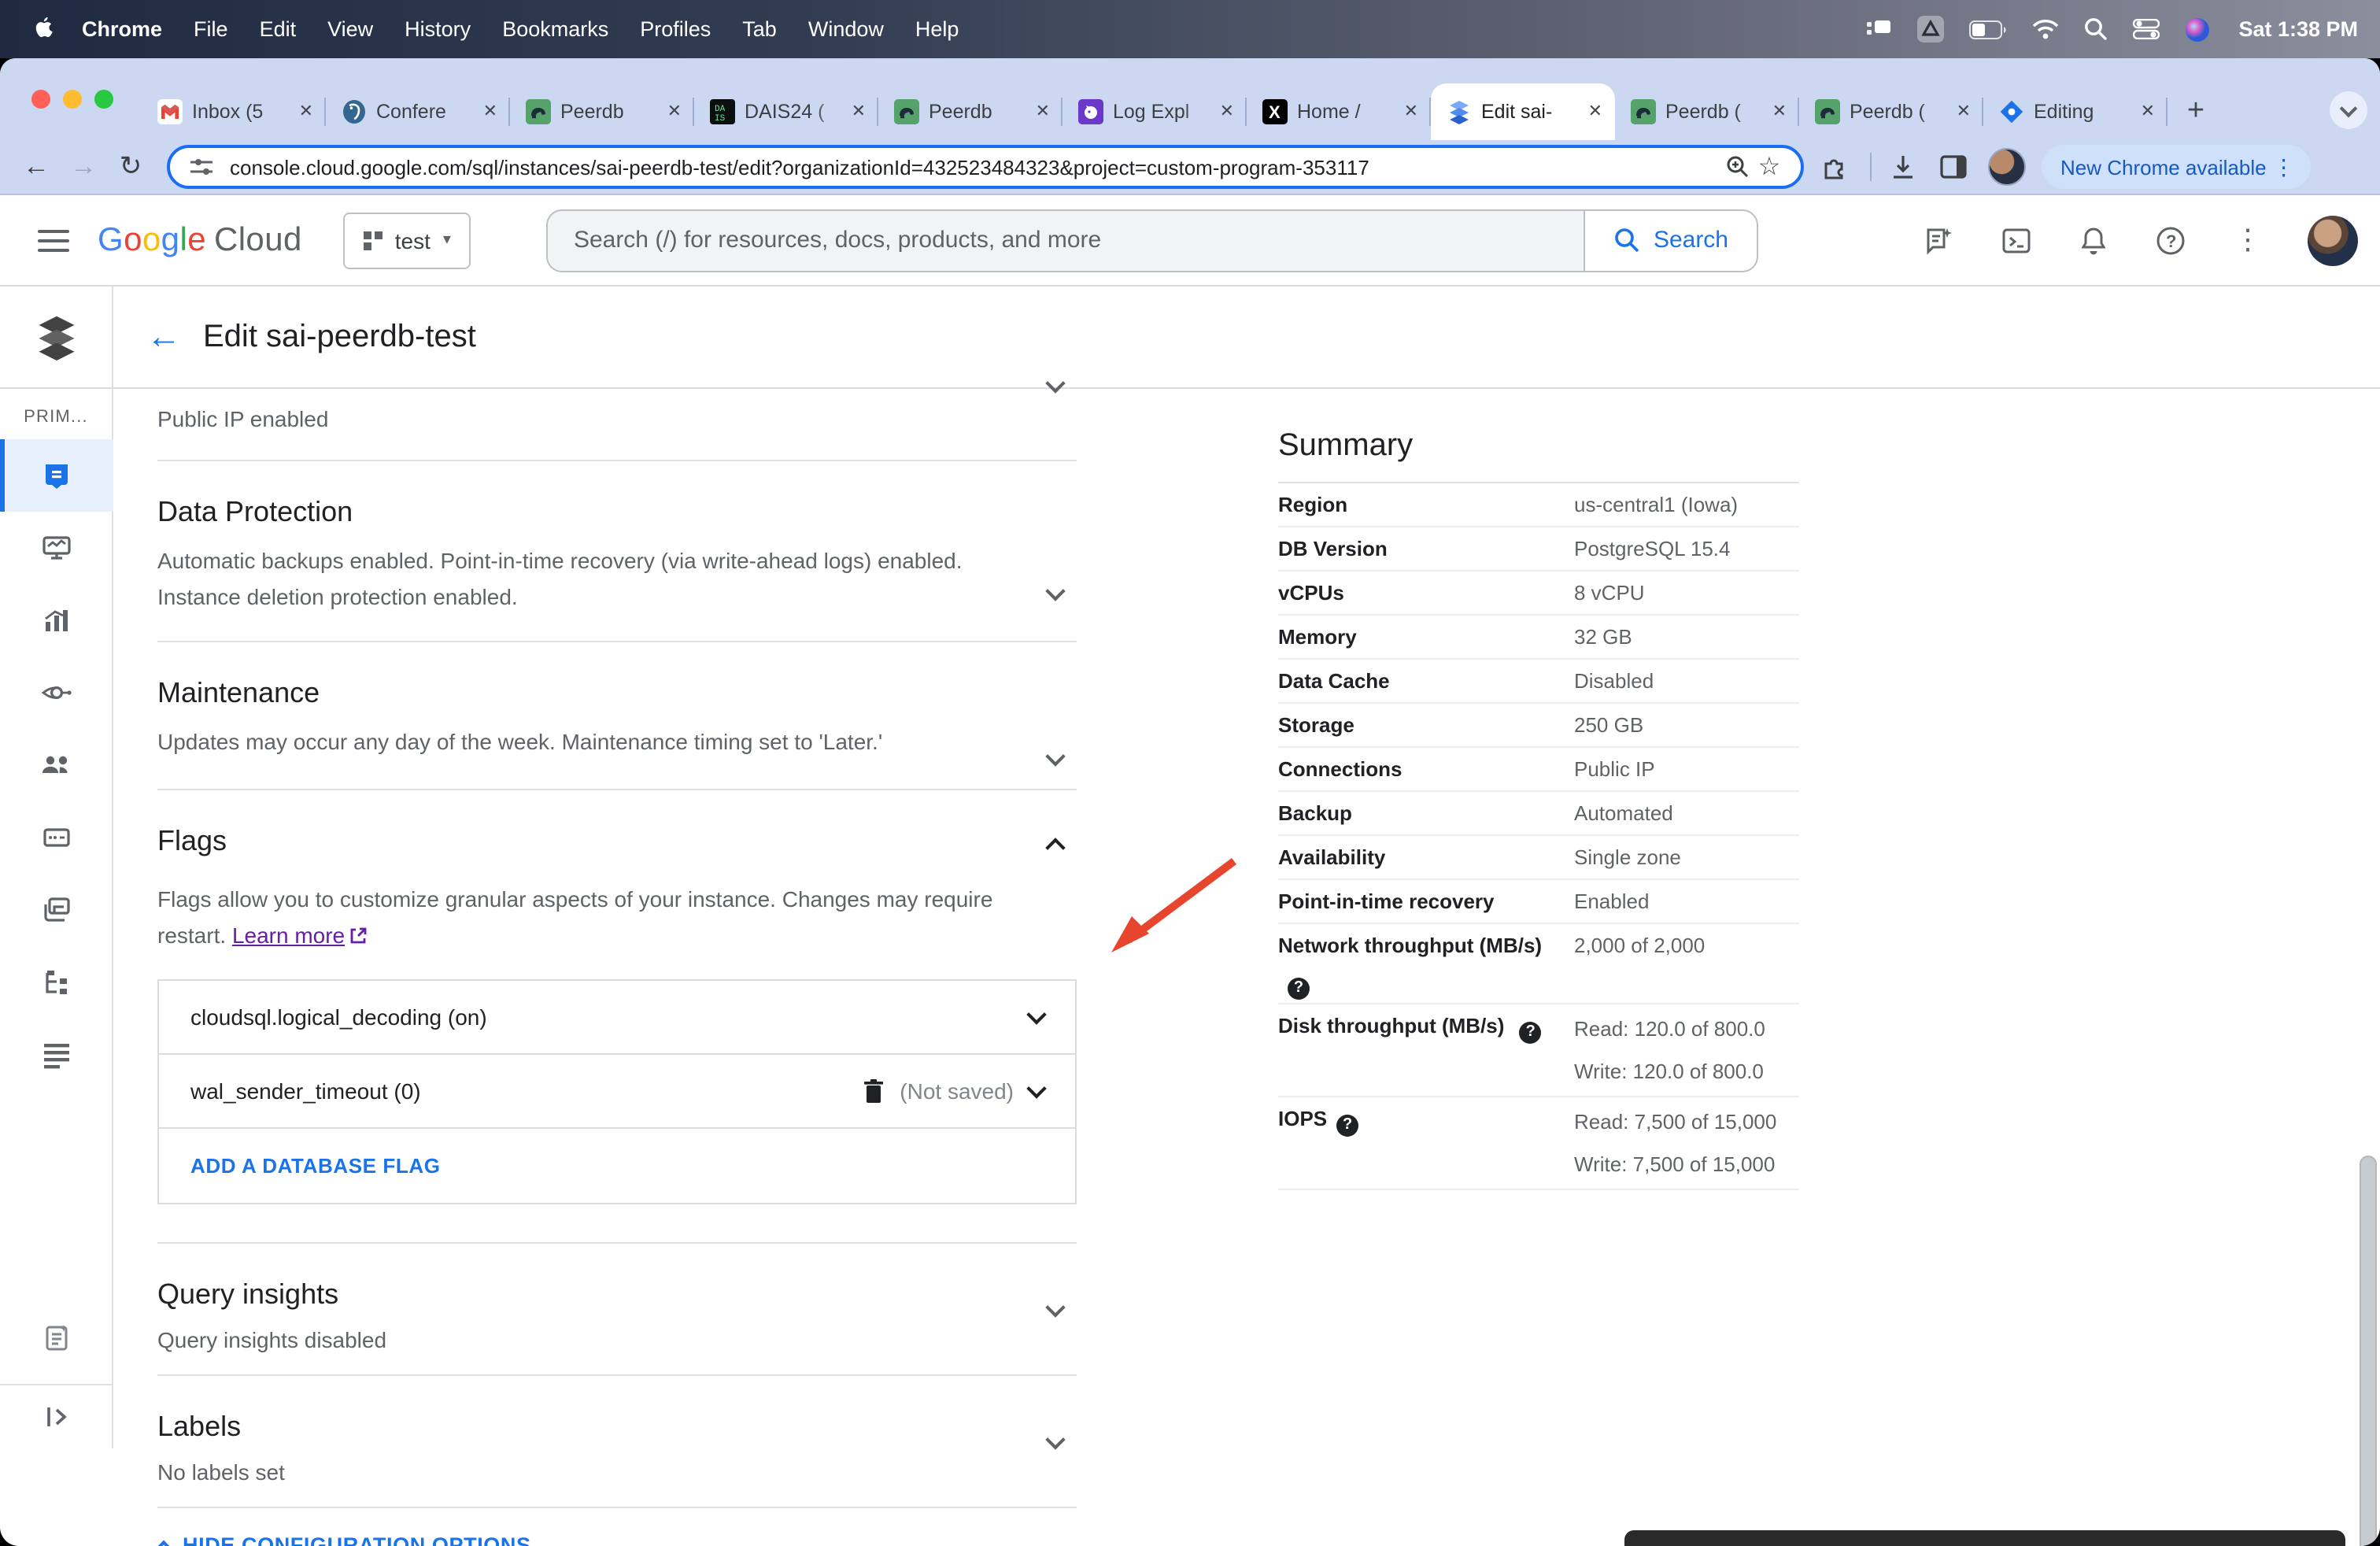 The height and width of the screenshot is (1546, 2380). Describe the element at coordinates (873, 1091) in the screenshot. I see `delete-flag-trash-icon` at that location.